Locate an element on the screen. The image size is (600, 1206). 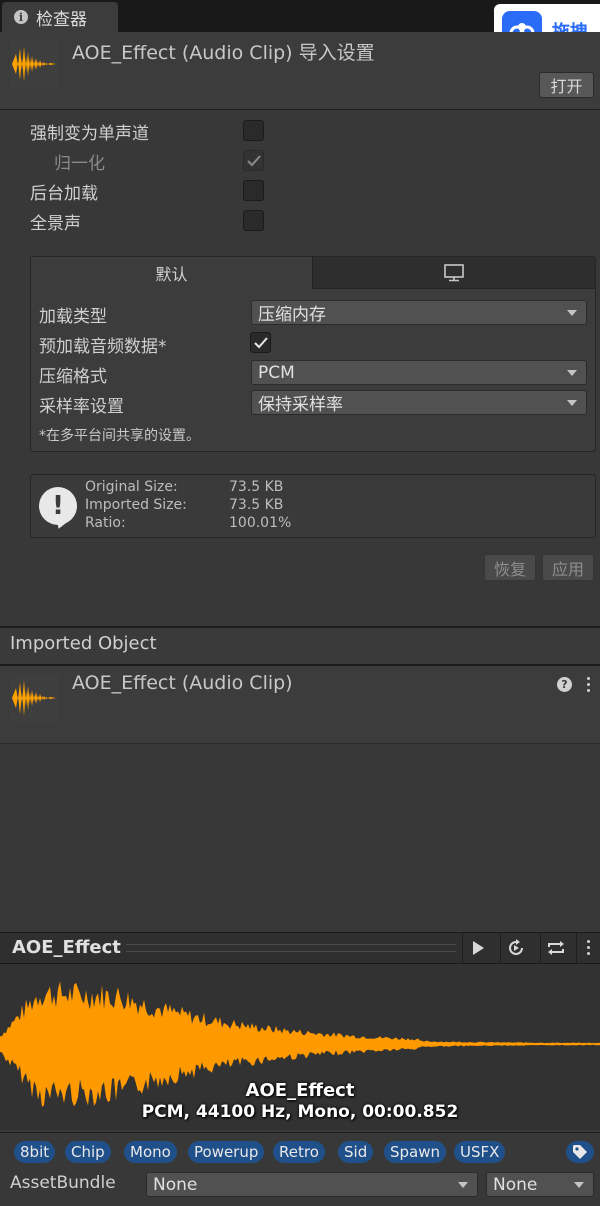
tab-inspector-label: 检查器 is located at coordinates (61, 19).